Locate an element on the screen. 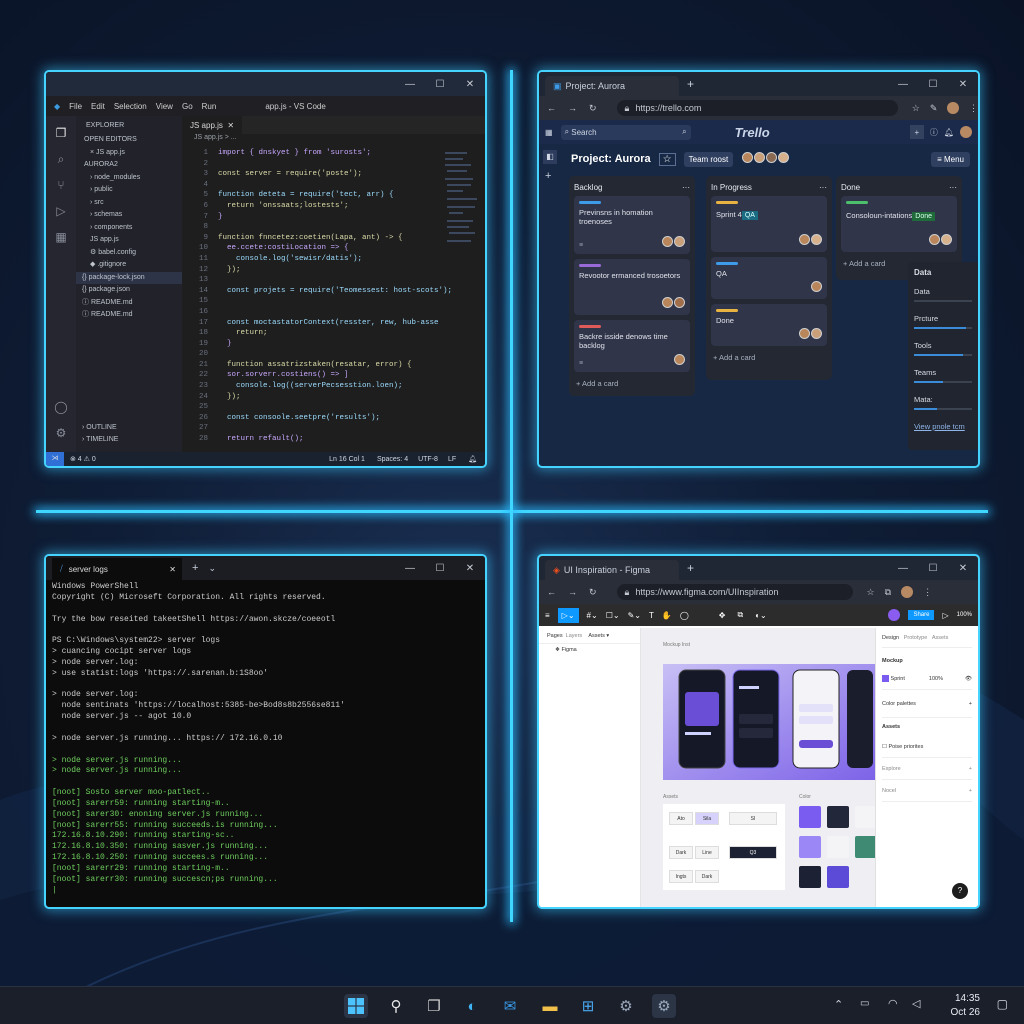 The width and height of the screenshot is (1024, 1024). hand-tool-icon: ✋ is located at coordinates (667, 615).